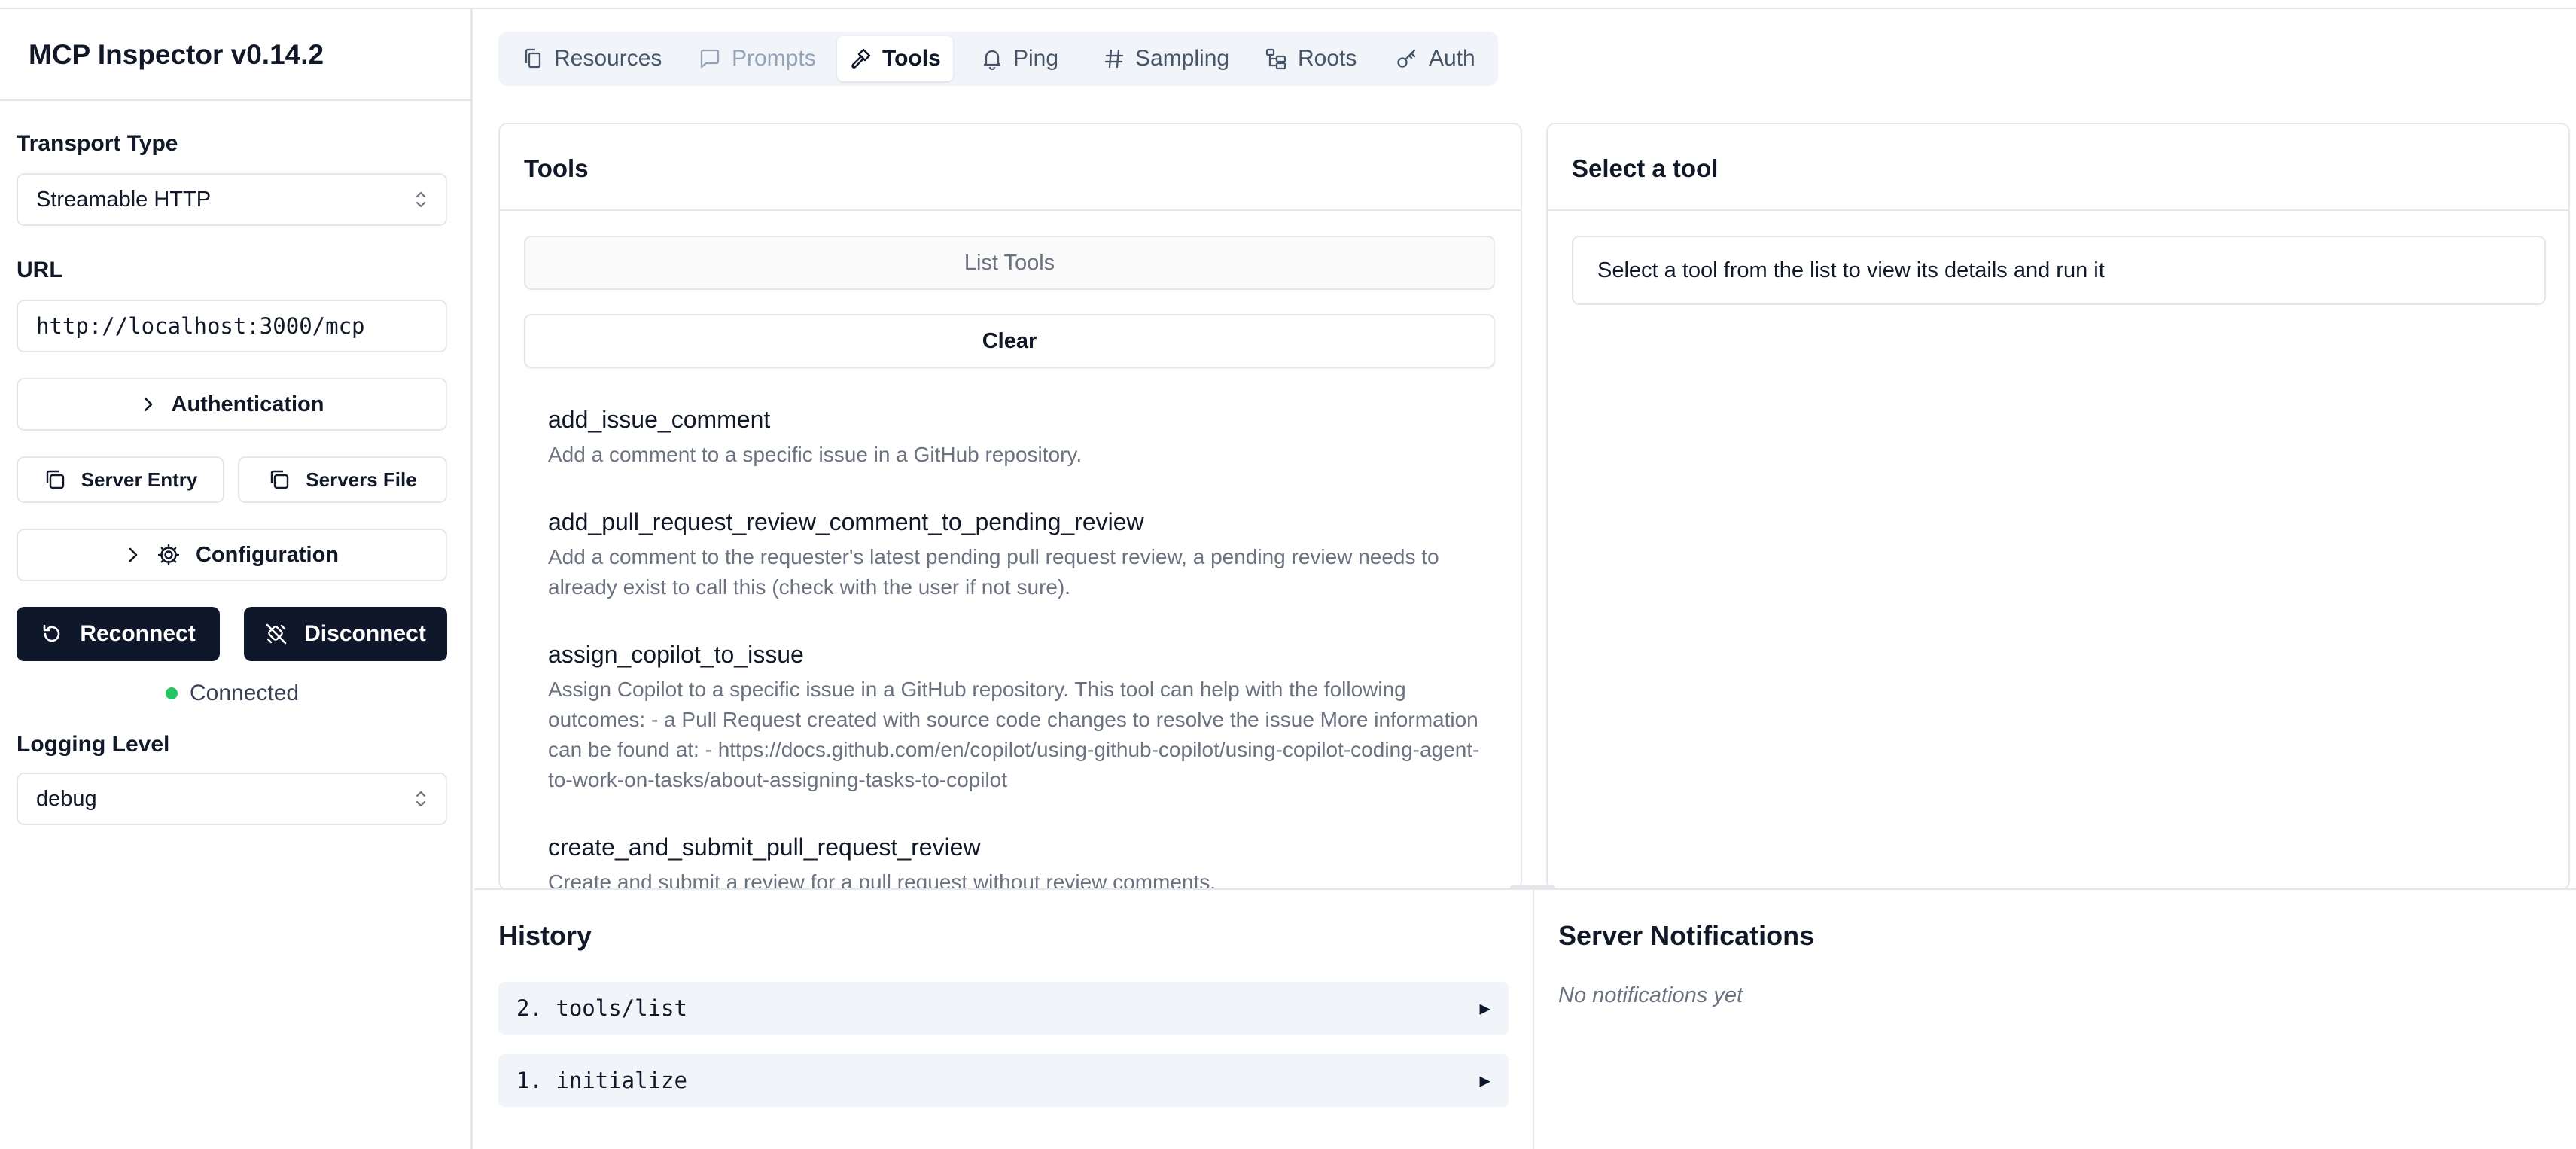 The width and height of the screenshot is (2576, 1149). Describe the element at coordinates (1687, 935) in the screenshot. I see `server-notifications-title: Server Notifications` at that location.